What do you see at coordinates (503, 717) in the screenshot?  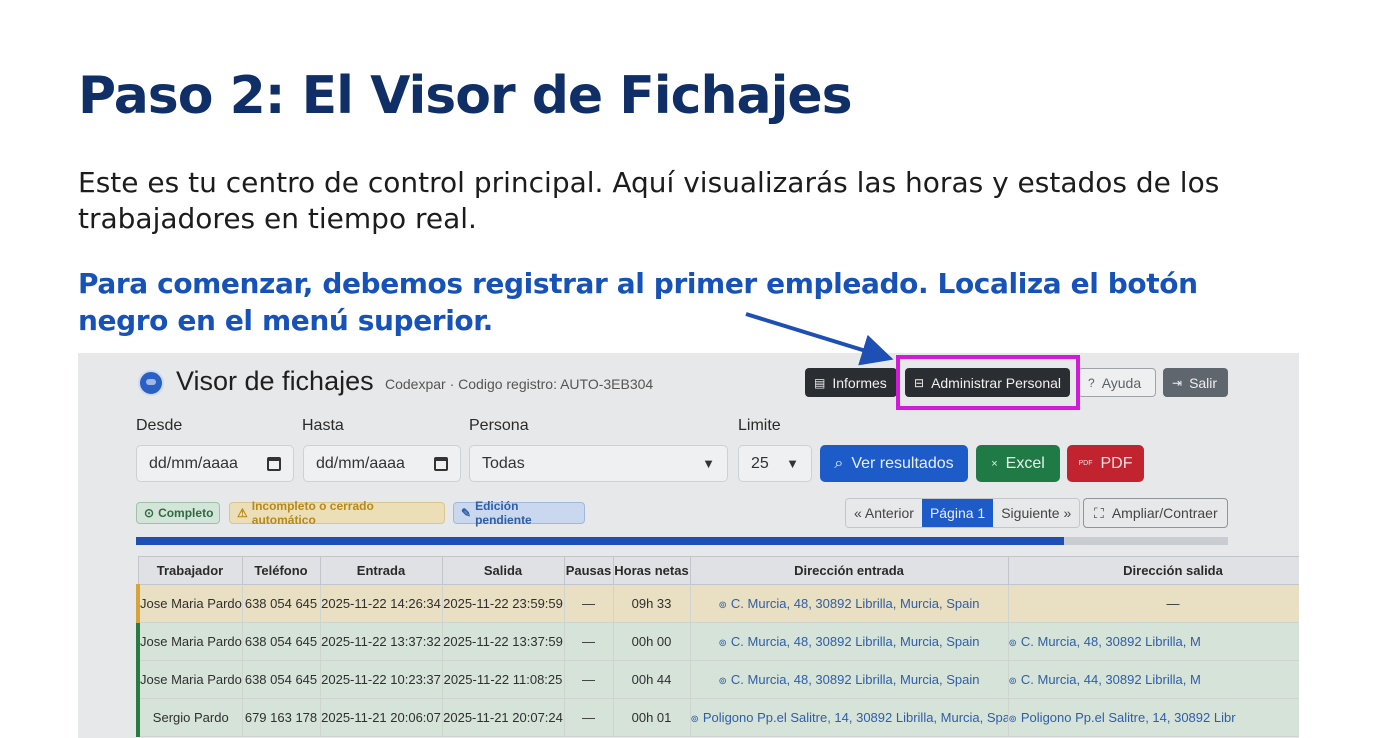 I see `table-cell: 2025-11-21 20:07:24` at bounding box center [503, 717].